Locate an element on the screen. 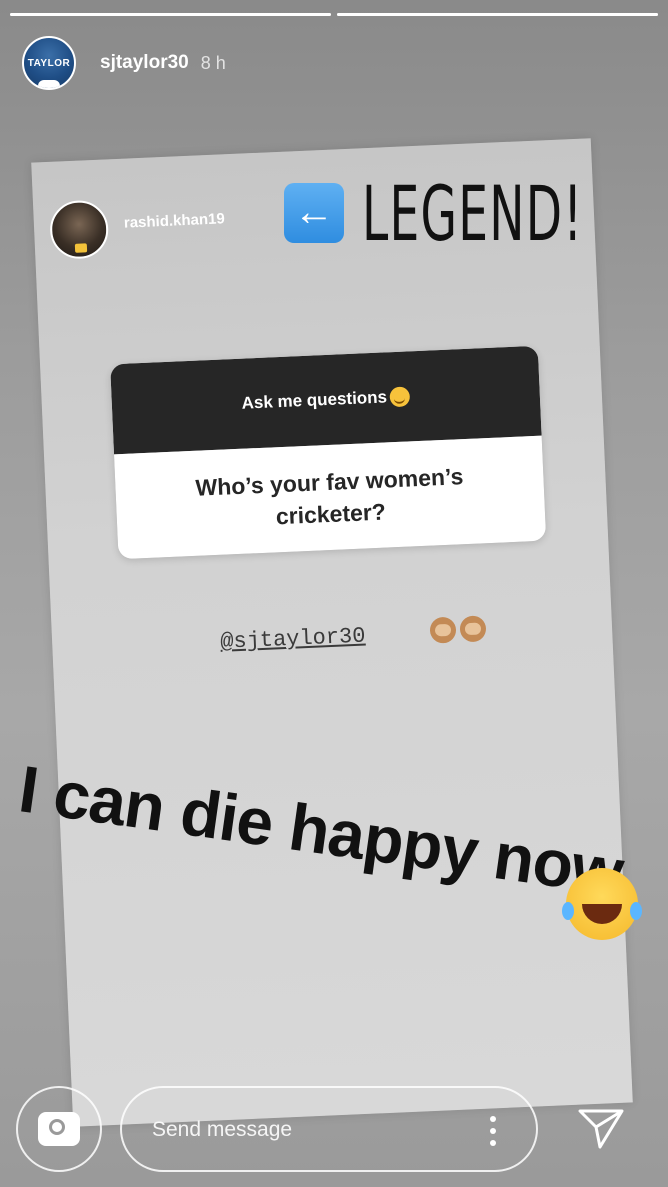  send-direct-icon is located at coordinates (601, 1128).